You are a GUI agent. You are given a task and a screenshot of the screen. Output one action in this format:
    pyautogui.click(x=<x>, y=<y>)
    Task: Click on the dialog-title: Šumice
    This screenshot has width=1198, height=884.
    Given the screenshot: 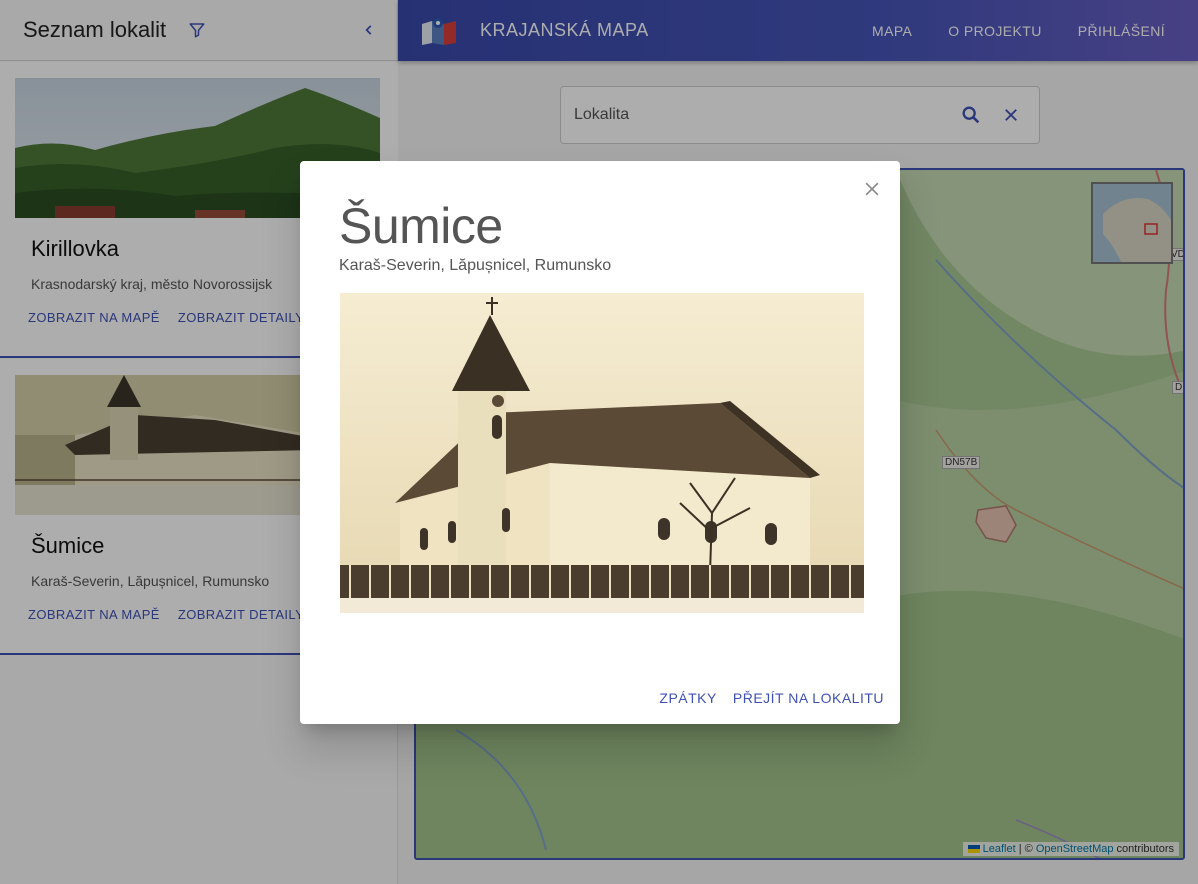 What is the action you would take?
    pyautogui.click(x=421, y=226)
    